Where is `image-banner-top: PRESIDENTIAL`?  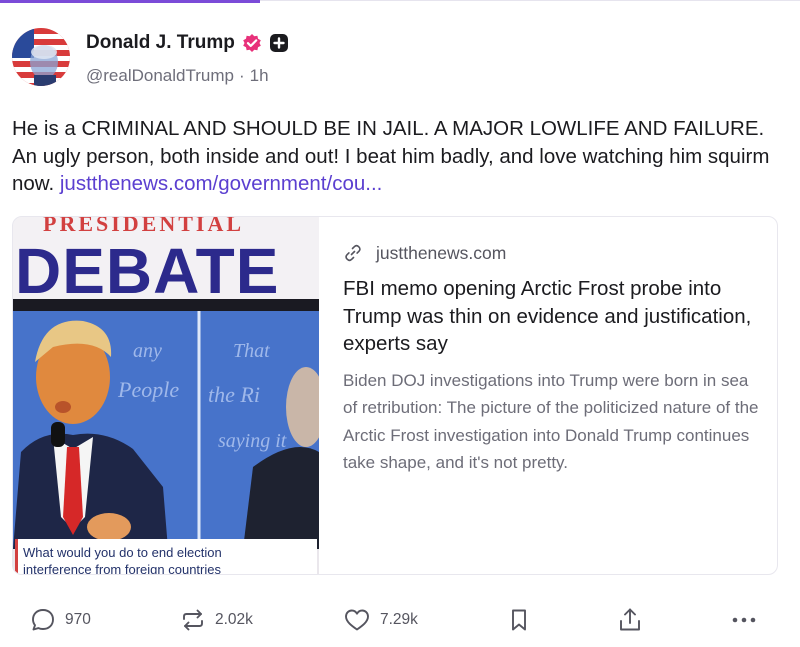
image-banner-top: PRESIDENTIAL is located at coordinates (143, 226).